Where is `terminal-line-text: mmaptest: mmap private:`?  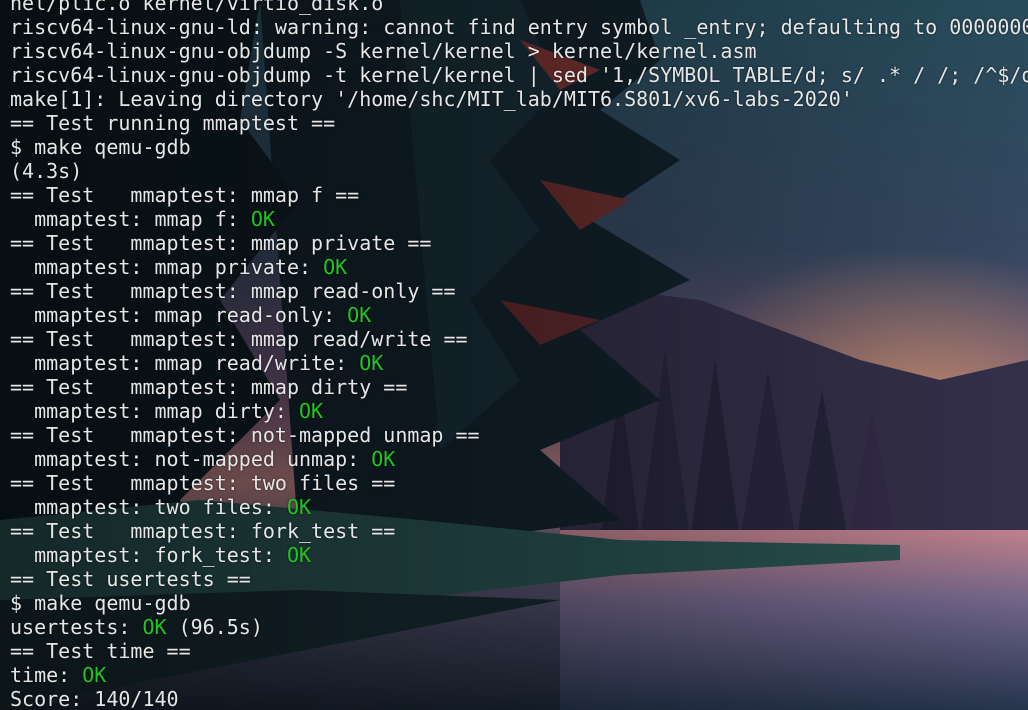
terminal-line-text: mmaptest: mmap private: is located at coordinates (167, 267).